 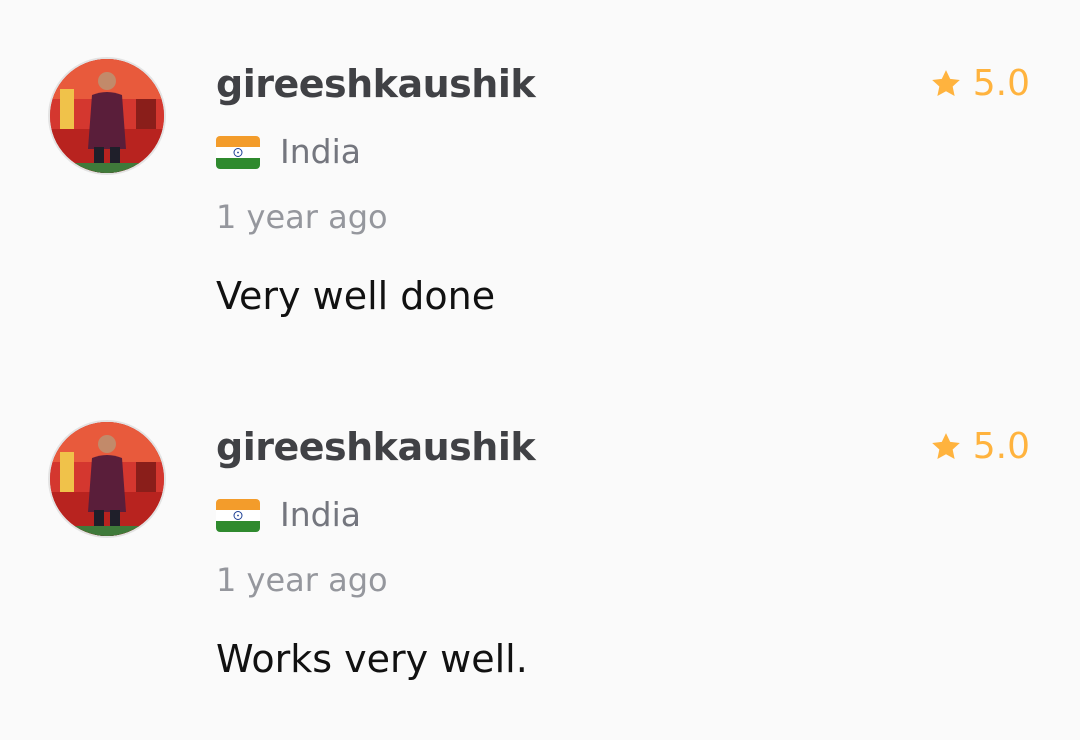 What do you see at coordinates (356, 296) in the screenshot?
I see `review-comment: Very well done` at bounding box center [356, 296].